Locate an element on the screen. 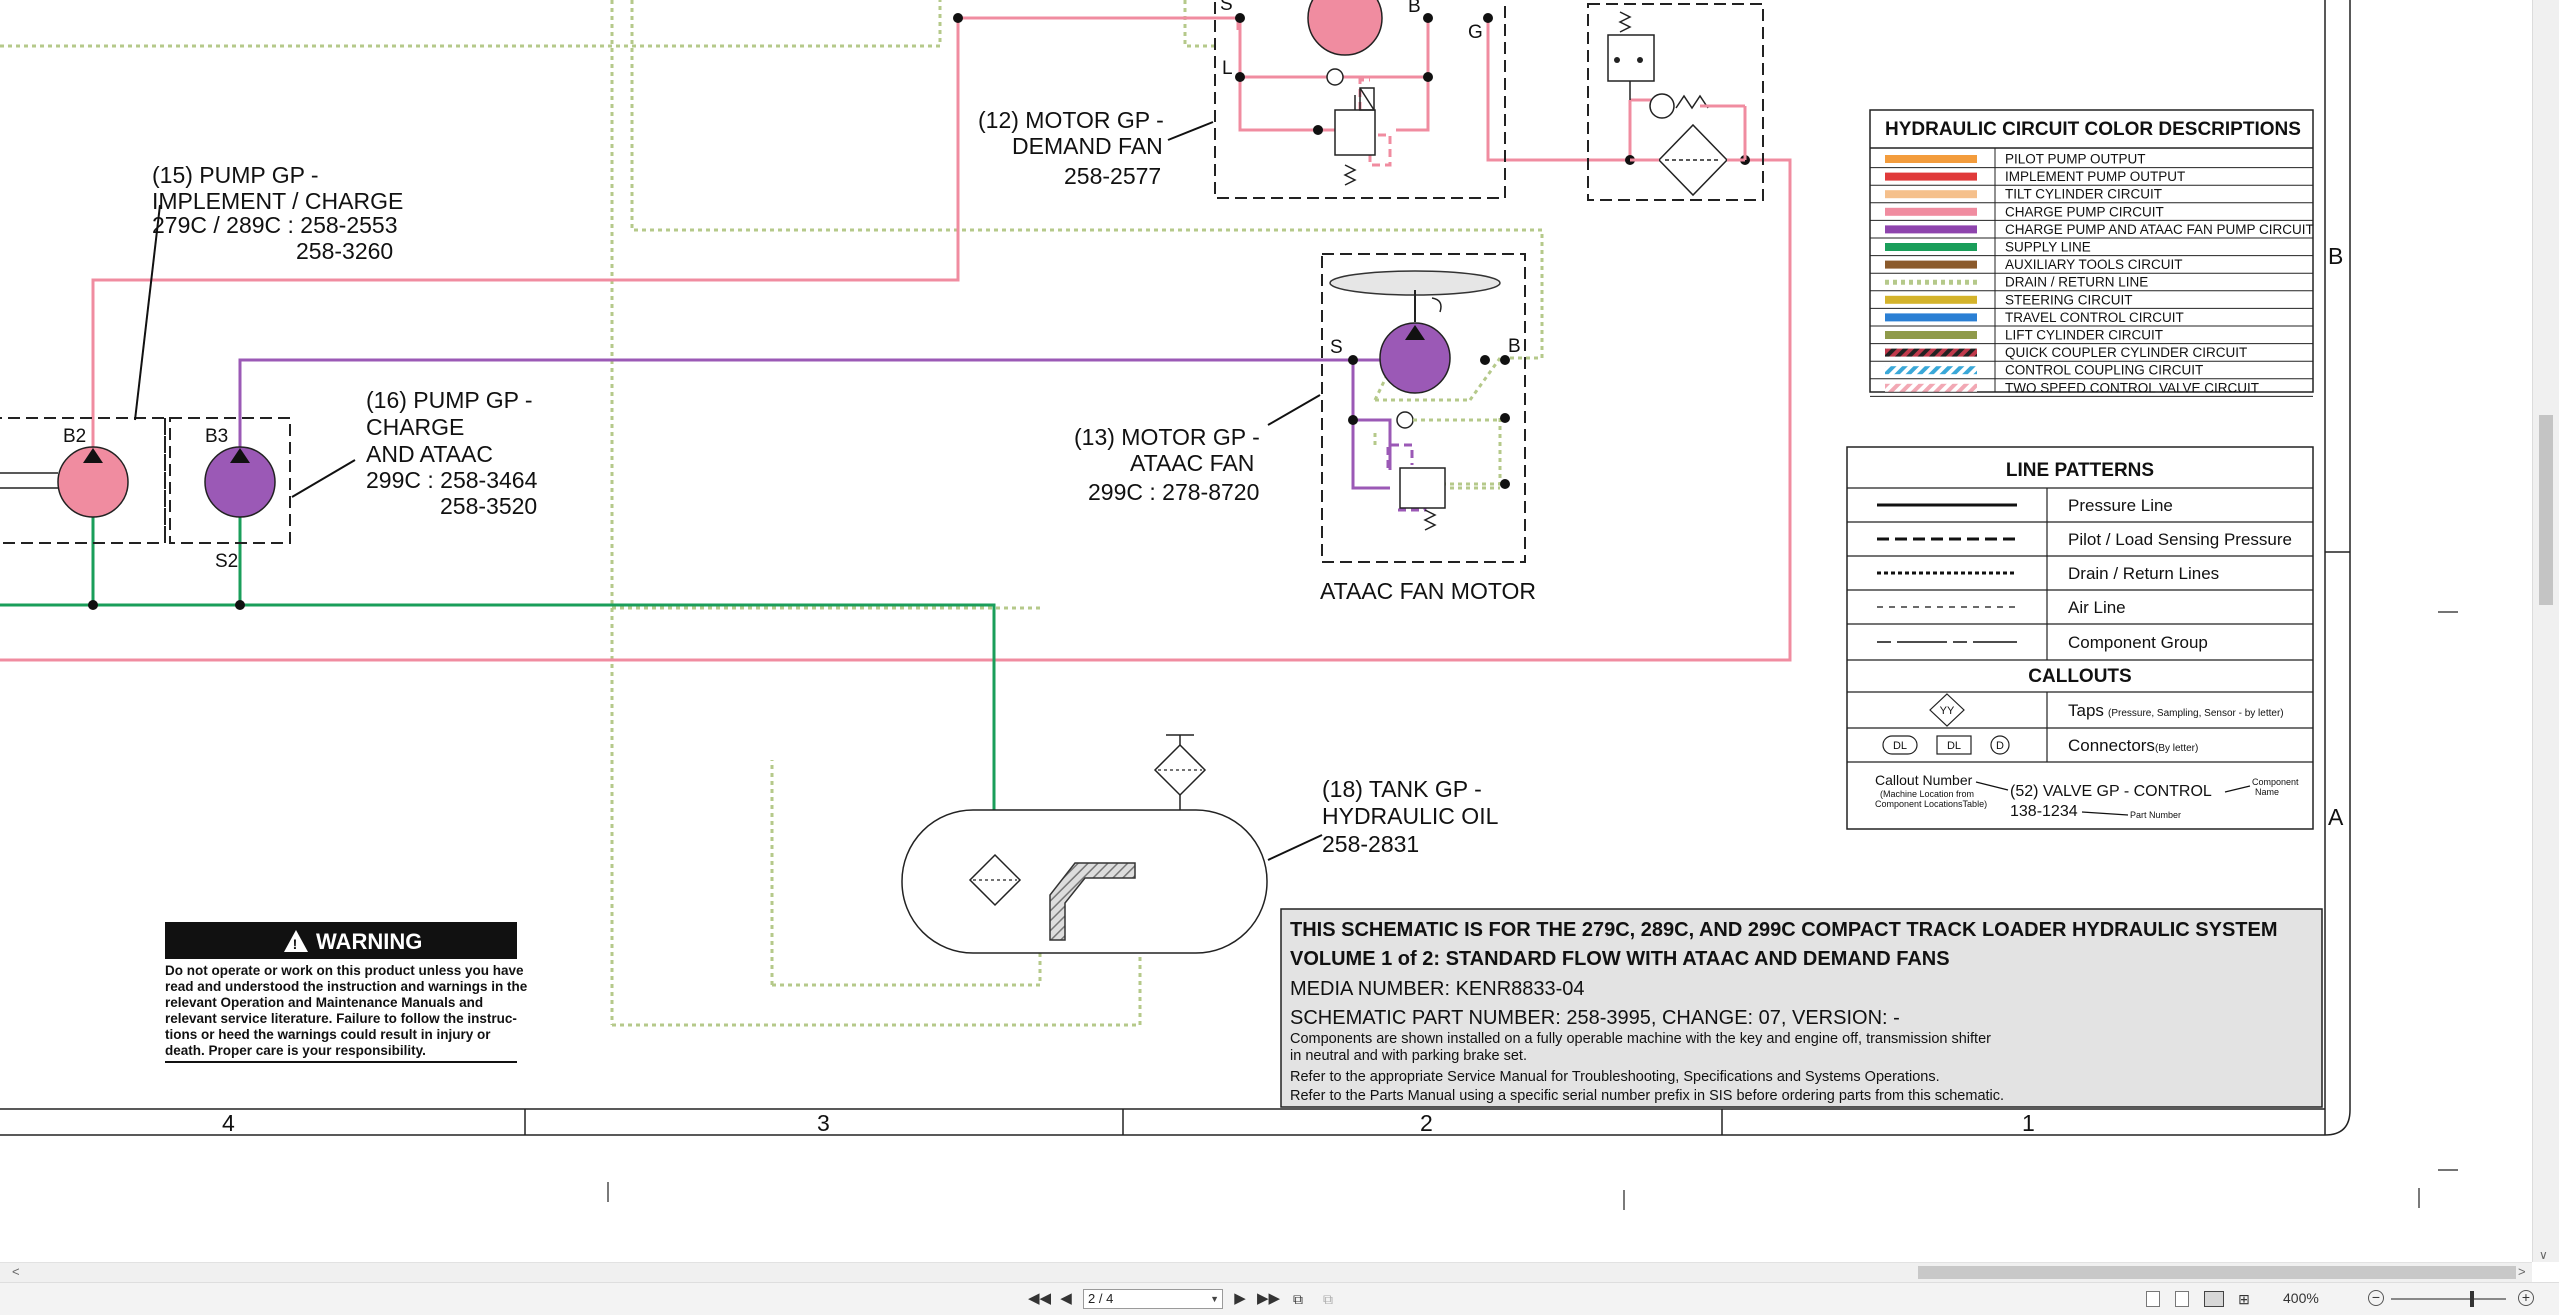  horizontal-scrollbar: < > is located at coordinates (1266, 1272).